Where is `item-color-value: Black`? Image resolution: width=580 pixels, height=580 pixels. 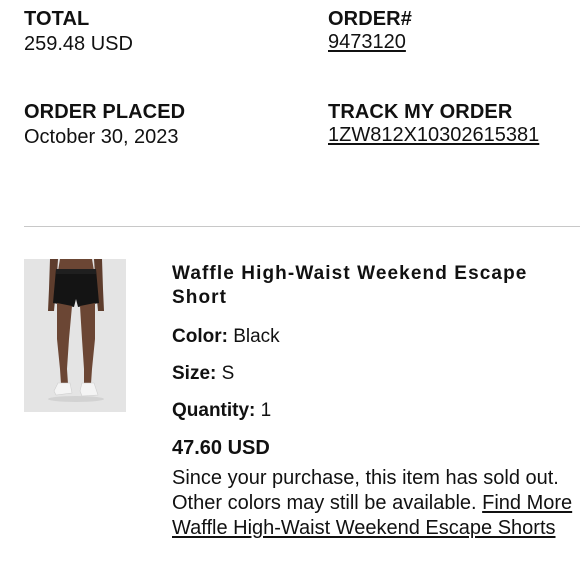 item-color-value: Black is located at coordinates (256, 336).